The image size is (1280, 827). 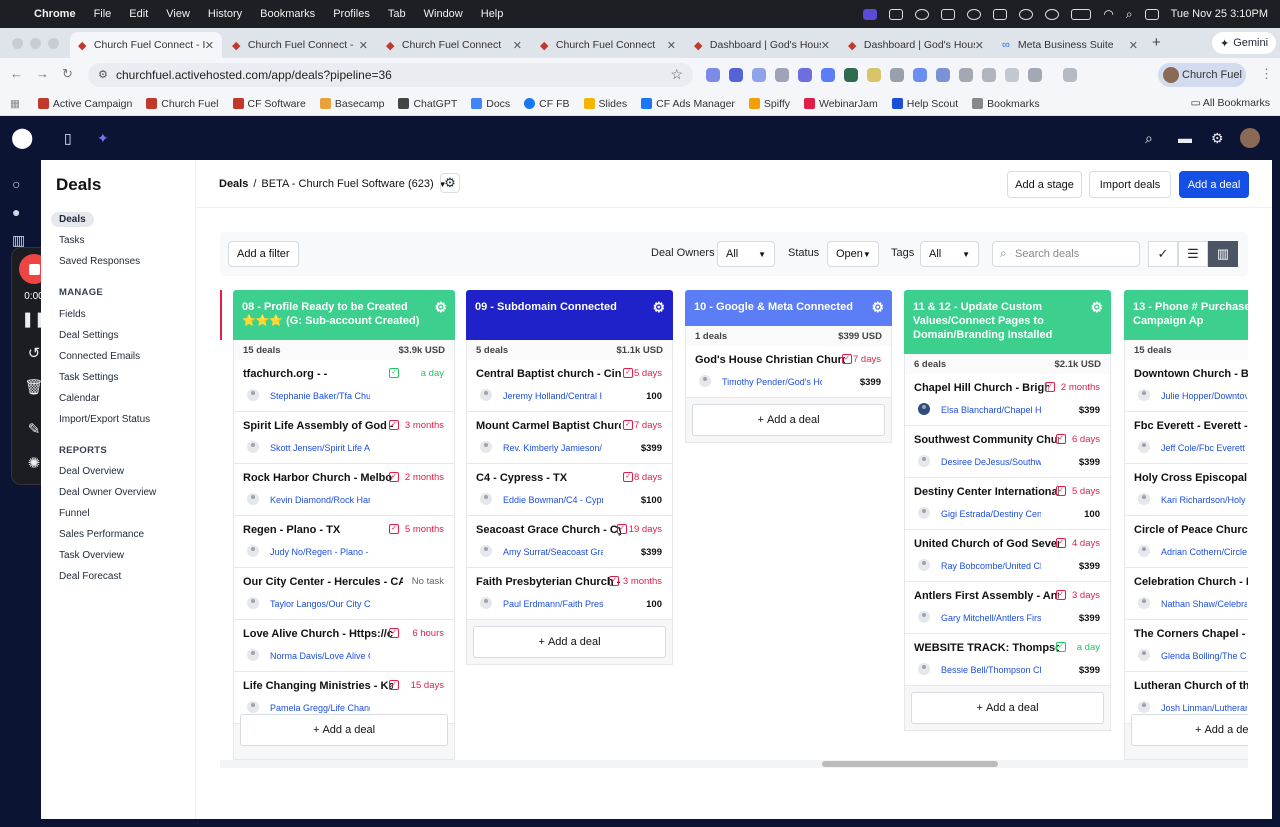 What do you see at coordinates (734, 764) in the screenshot?
I see `board-horizontal-scrollbar` at bounding box center [734, 764].